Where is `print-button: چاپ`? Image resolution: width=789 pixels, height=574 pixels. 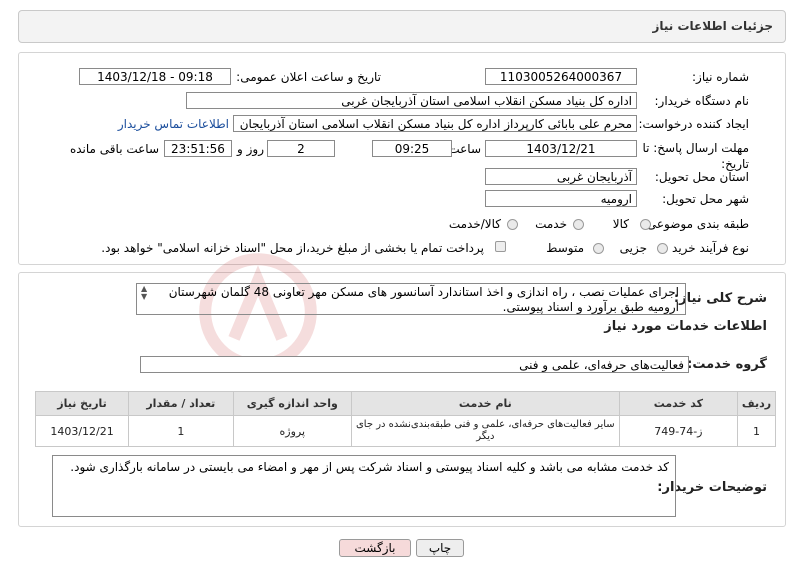 print-button: چاپ is located at coordinates (440, 548).